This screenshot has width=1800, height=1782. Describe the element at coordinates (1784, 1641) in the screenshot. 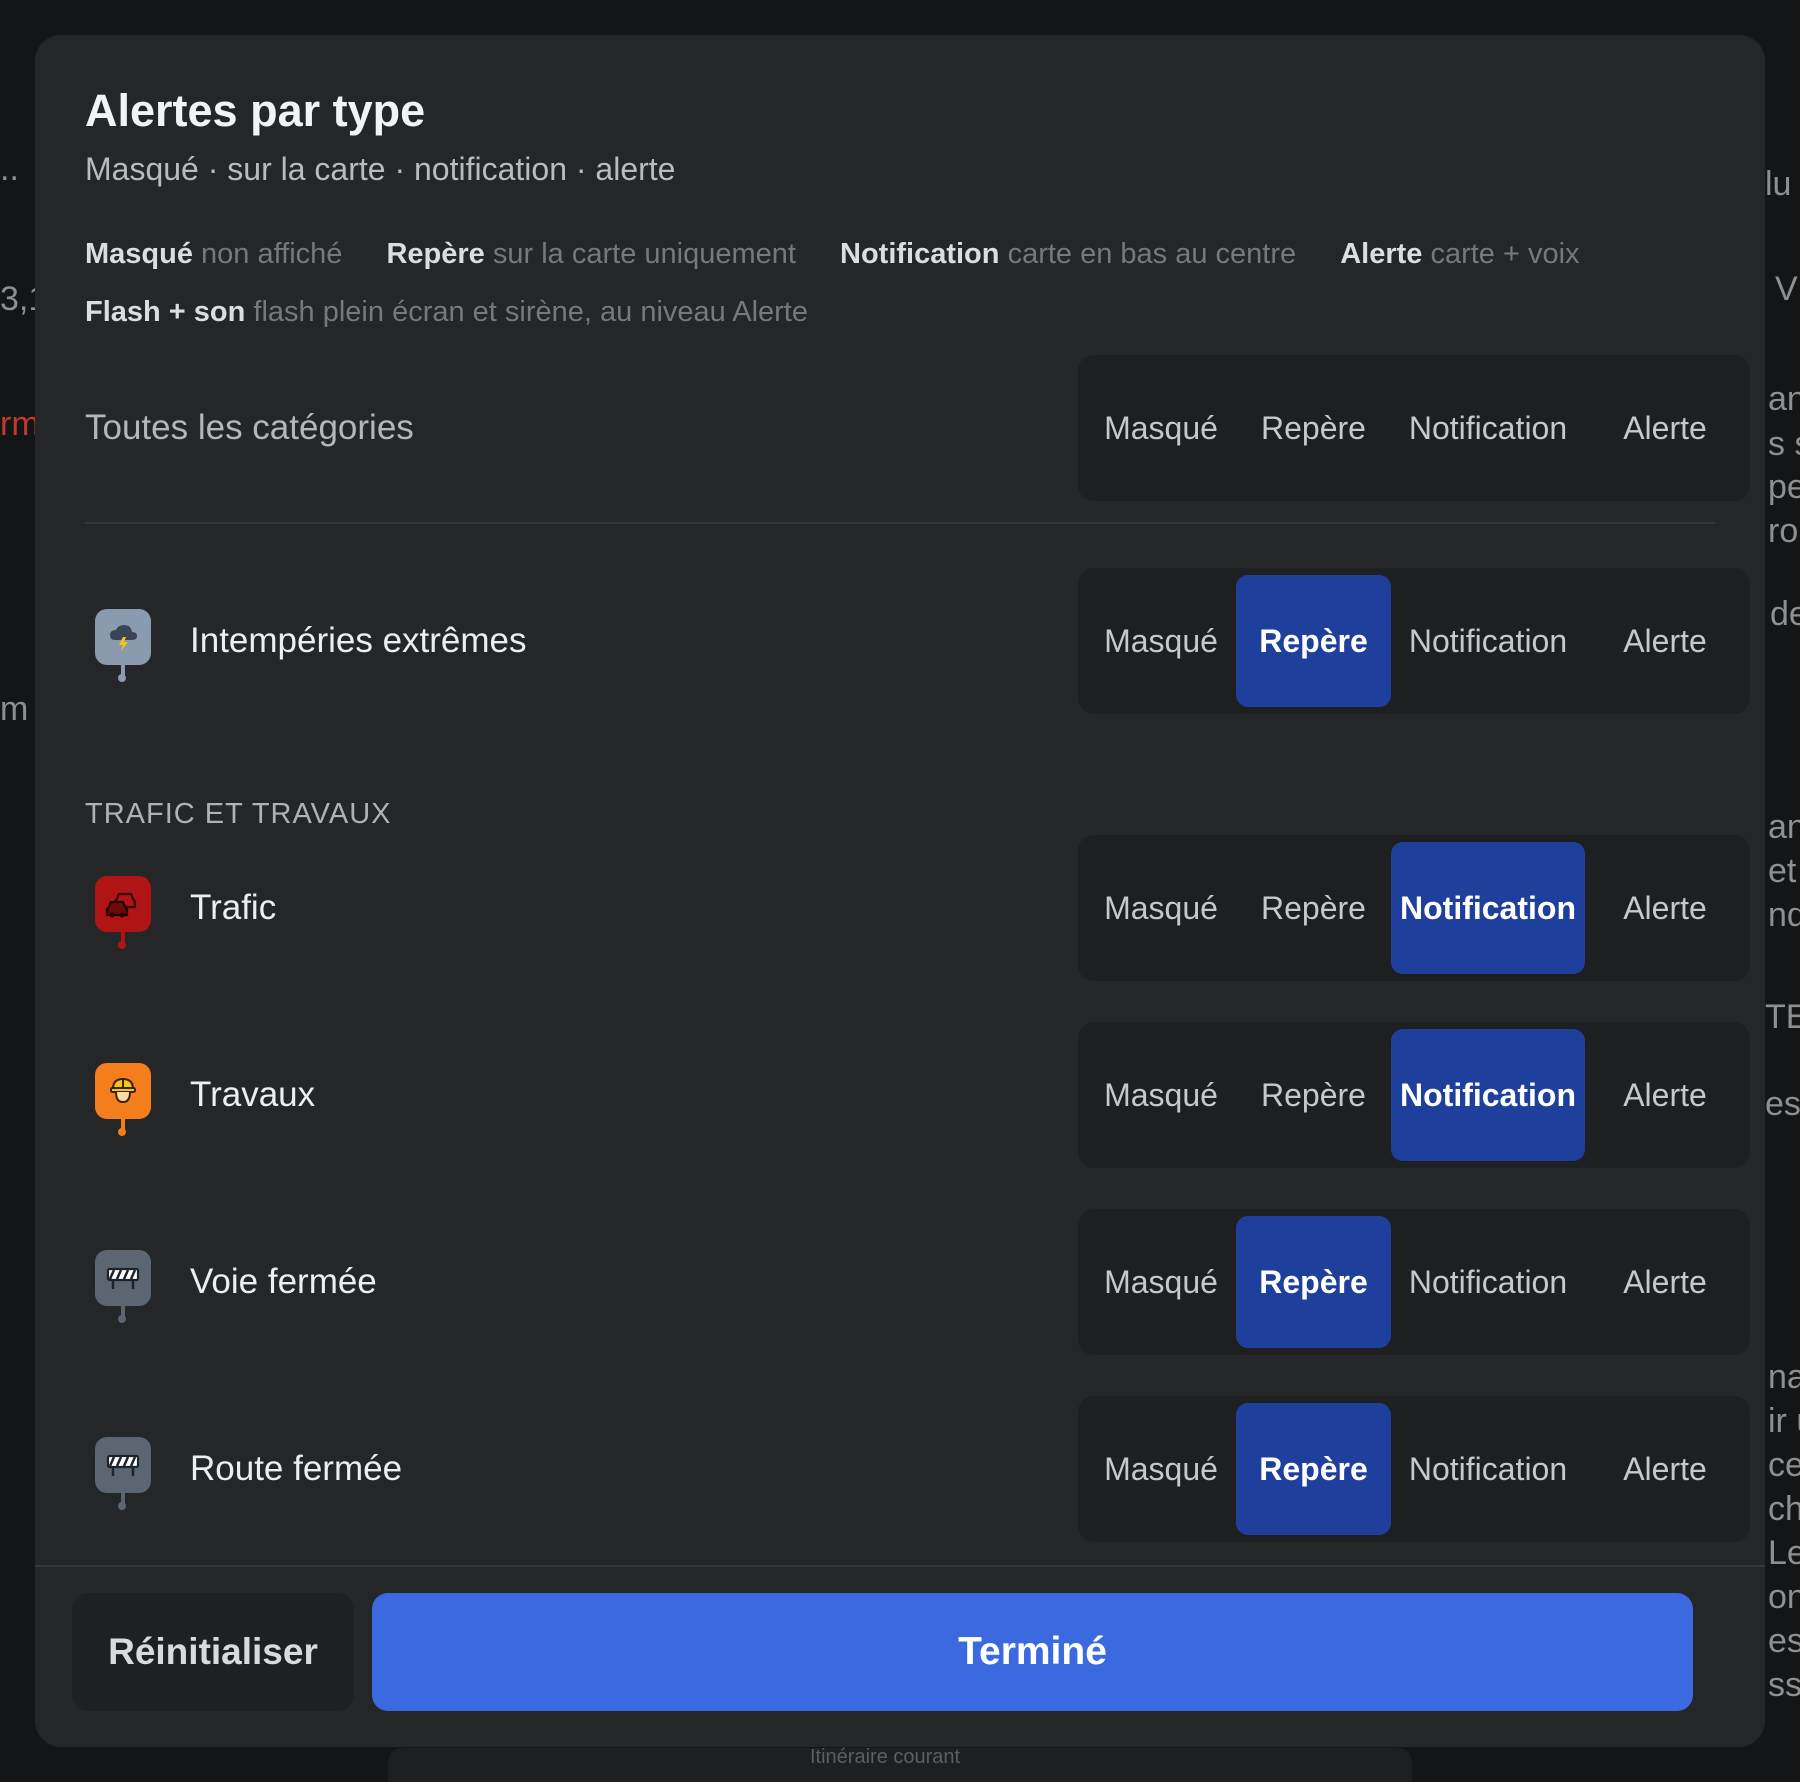

I see `background-text: es l` at that location.